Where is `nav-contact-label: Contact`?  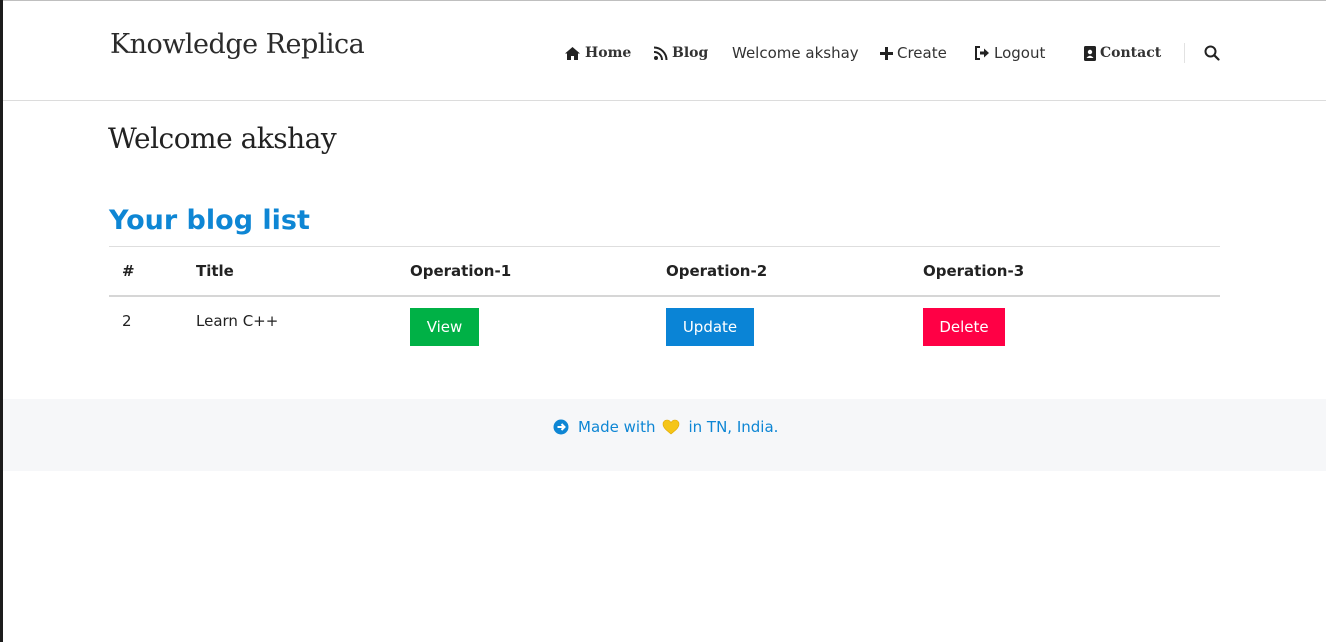 nav-contact-label: Contact is located at coordinates (1131, 53).